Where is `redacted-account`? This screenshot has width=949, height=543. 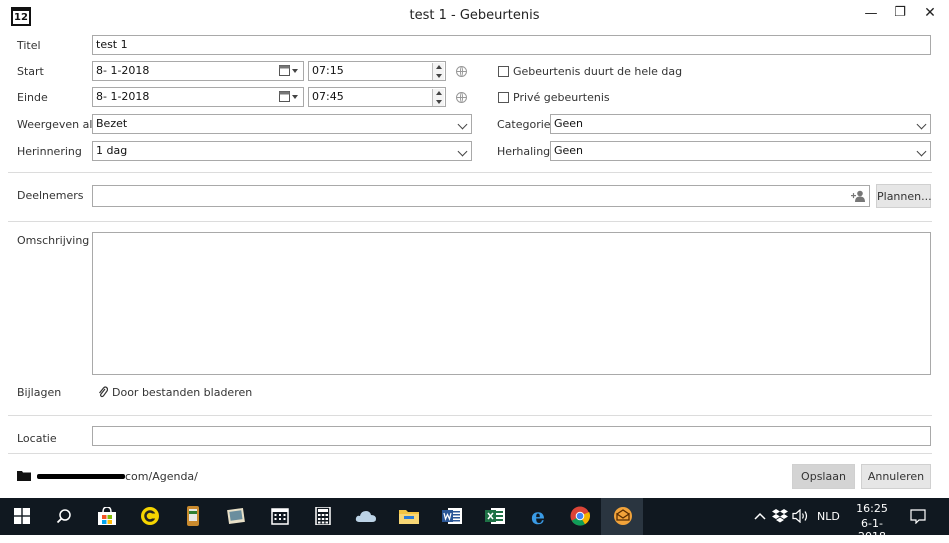 redacted-account is located at coordinates (81, 476).